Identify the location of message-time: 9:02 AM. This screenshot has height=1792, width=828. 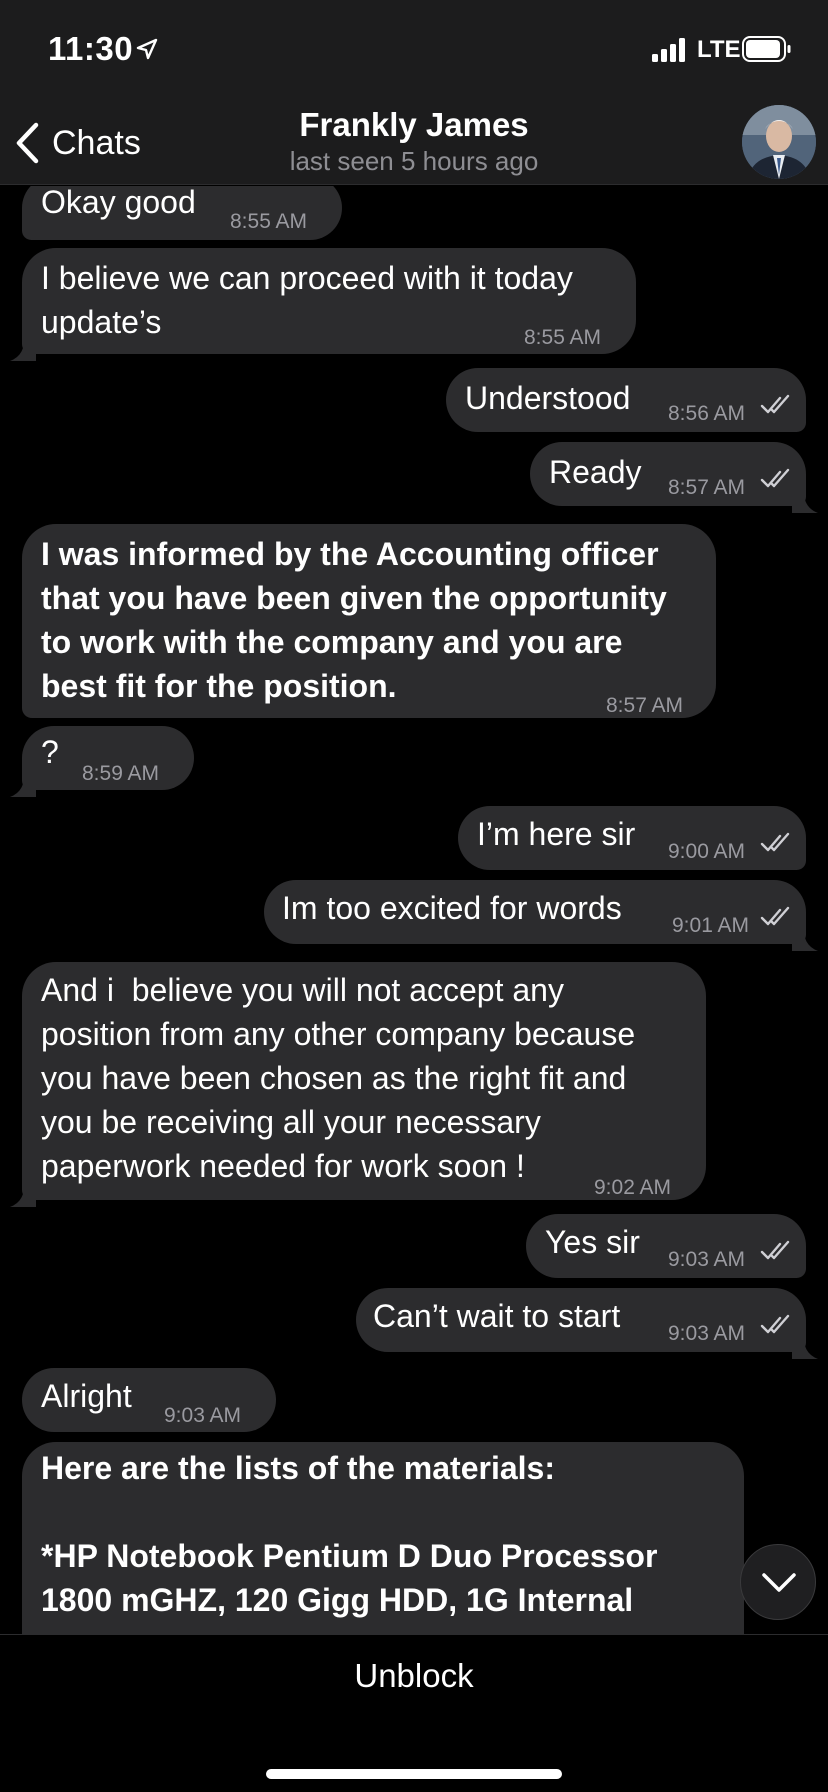
(633, 1187).